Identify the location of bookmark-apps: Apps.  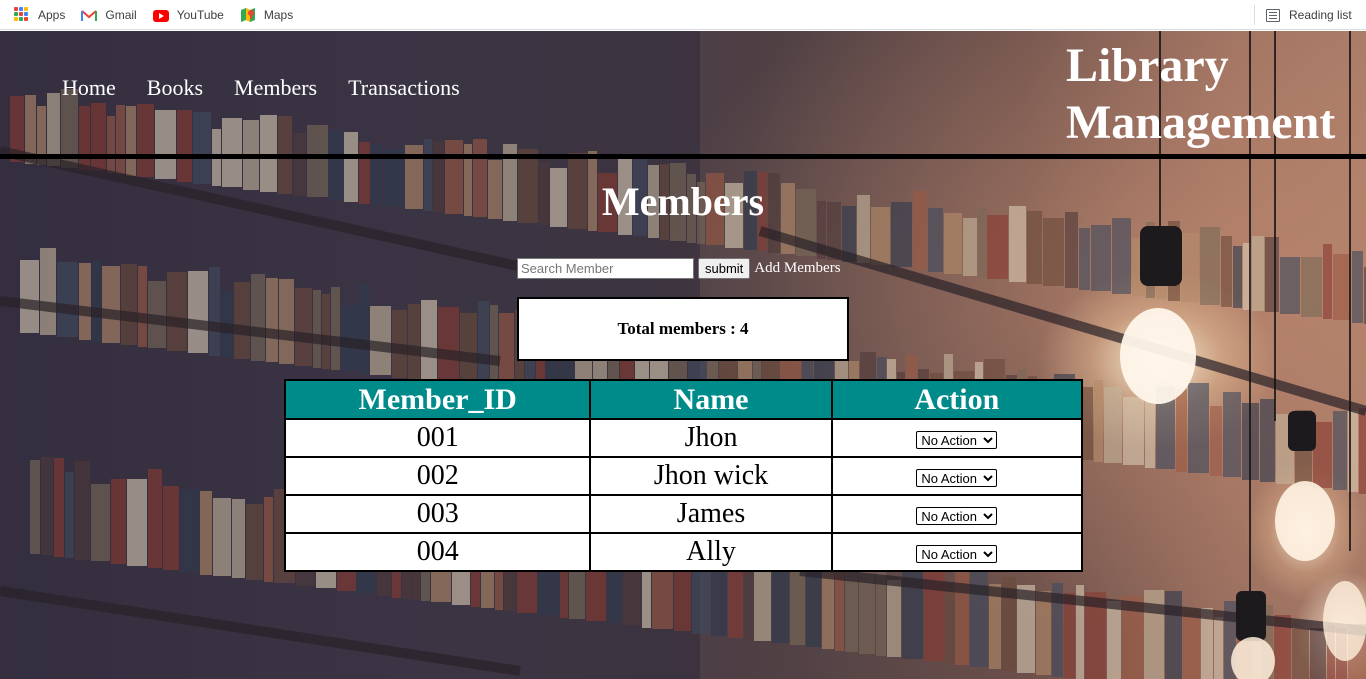
(40, 15).